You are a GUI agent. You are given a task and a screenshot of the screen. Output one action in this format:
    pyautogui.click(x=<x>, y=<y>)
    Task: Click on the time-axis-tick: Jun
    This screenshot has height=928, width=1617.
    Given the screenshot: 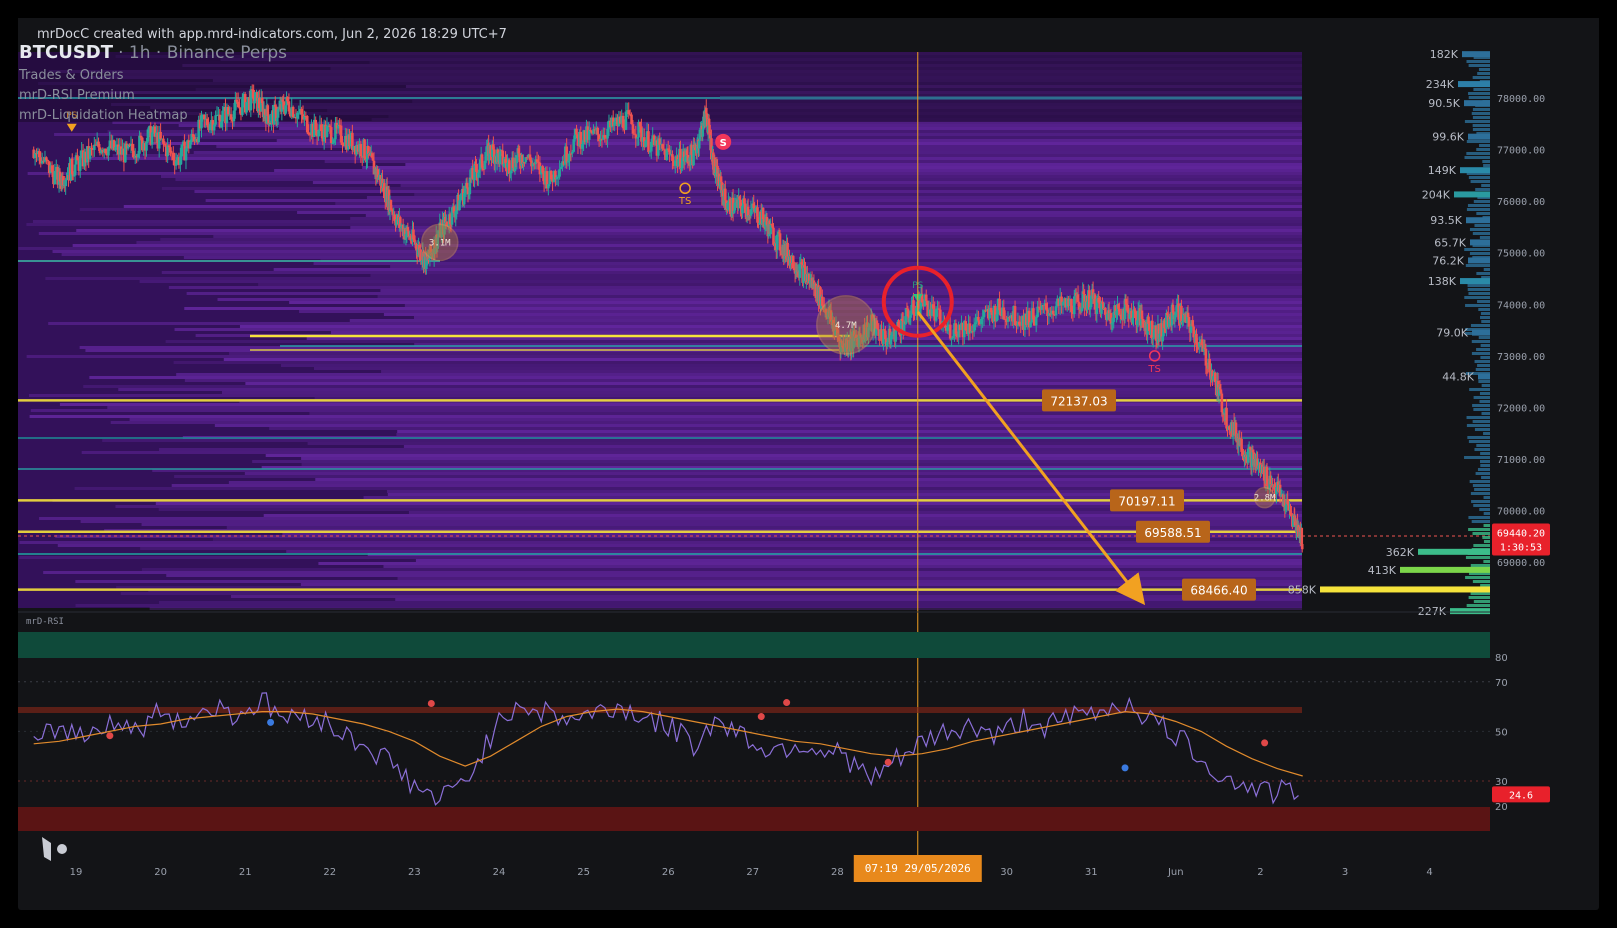 What is the action you would take?
    pyautogui.click(x=1175, y=872)
    